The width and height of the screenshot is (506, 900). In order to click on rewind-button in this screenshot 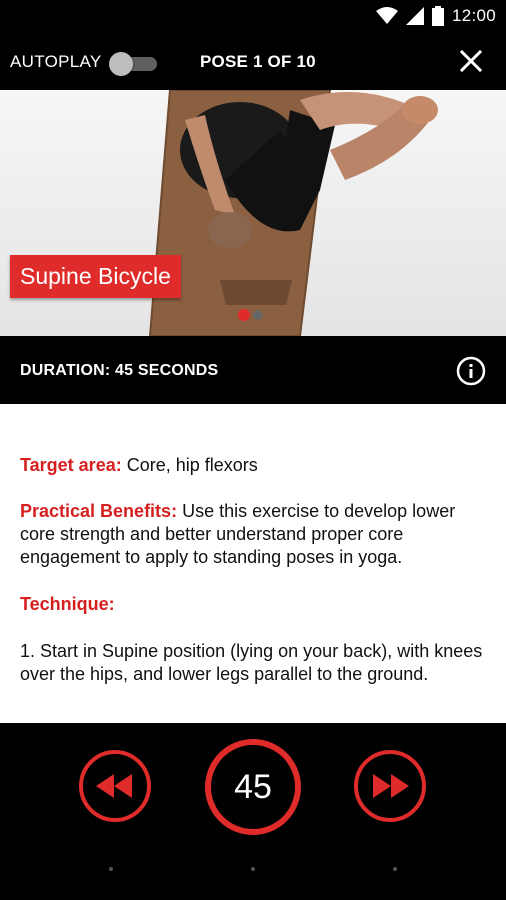, I will do `click(115, 786)`.